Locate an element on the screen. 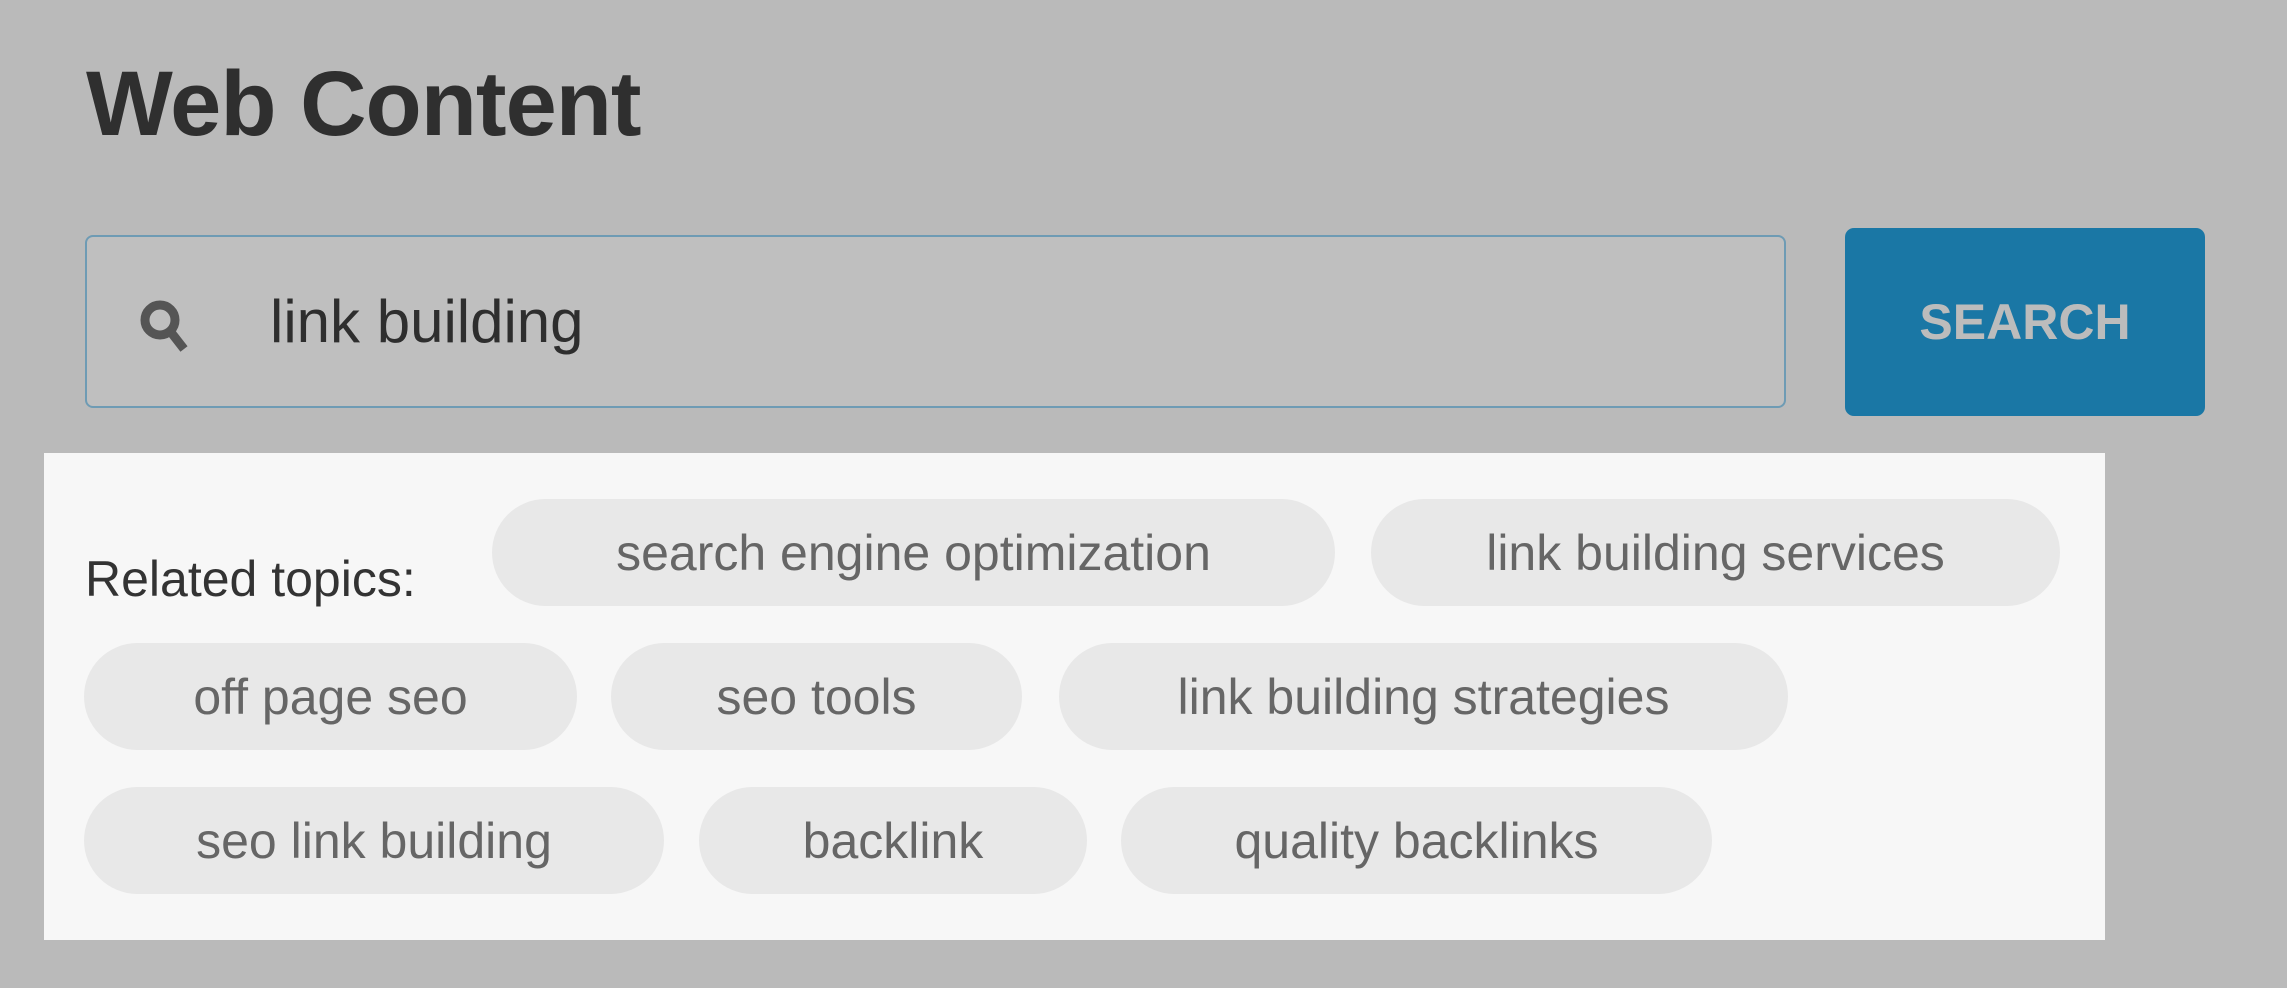  search-icon is located at coordinates (164, 326).